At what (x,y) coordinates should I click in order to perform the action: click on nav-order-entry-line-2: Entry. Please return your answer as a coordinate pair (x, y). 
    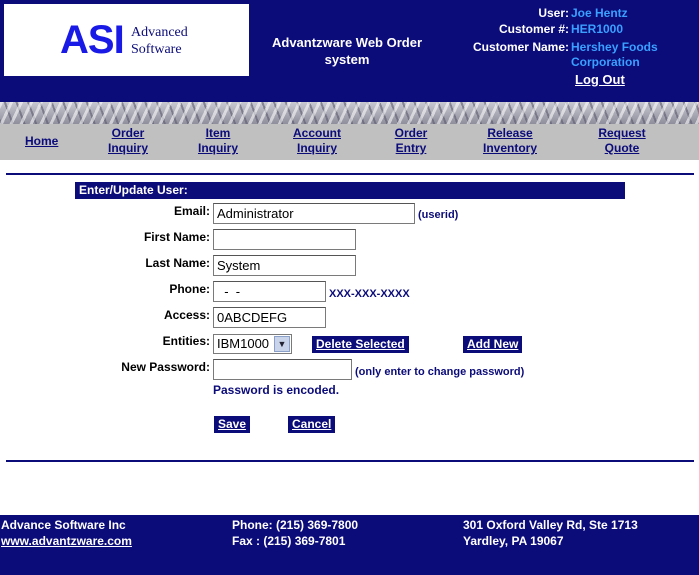
    Looking at the image, I should click on (411, 148).